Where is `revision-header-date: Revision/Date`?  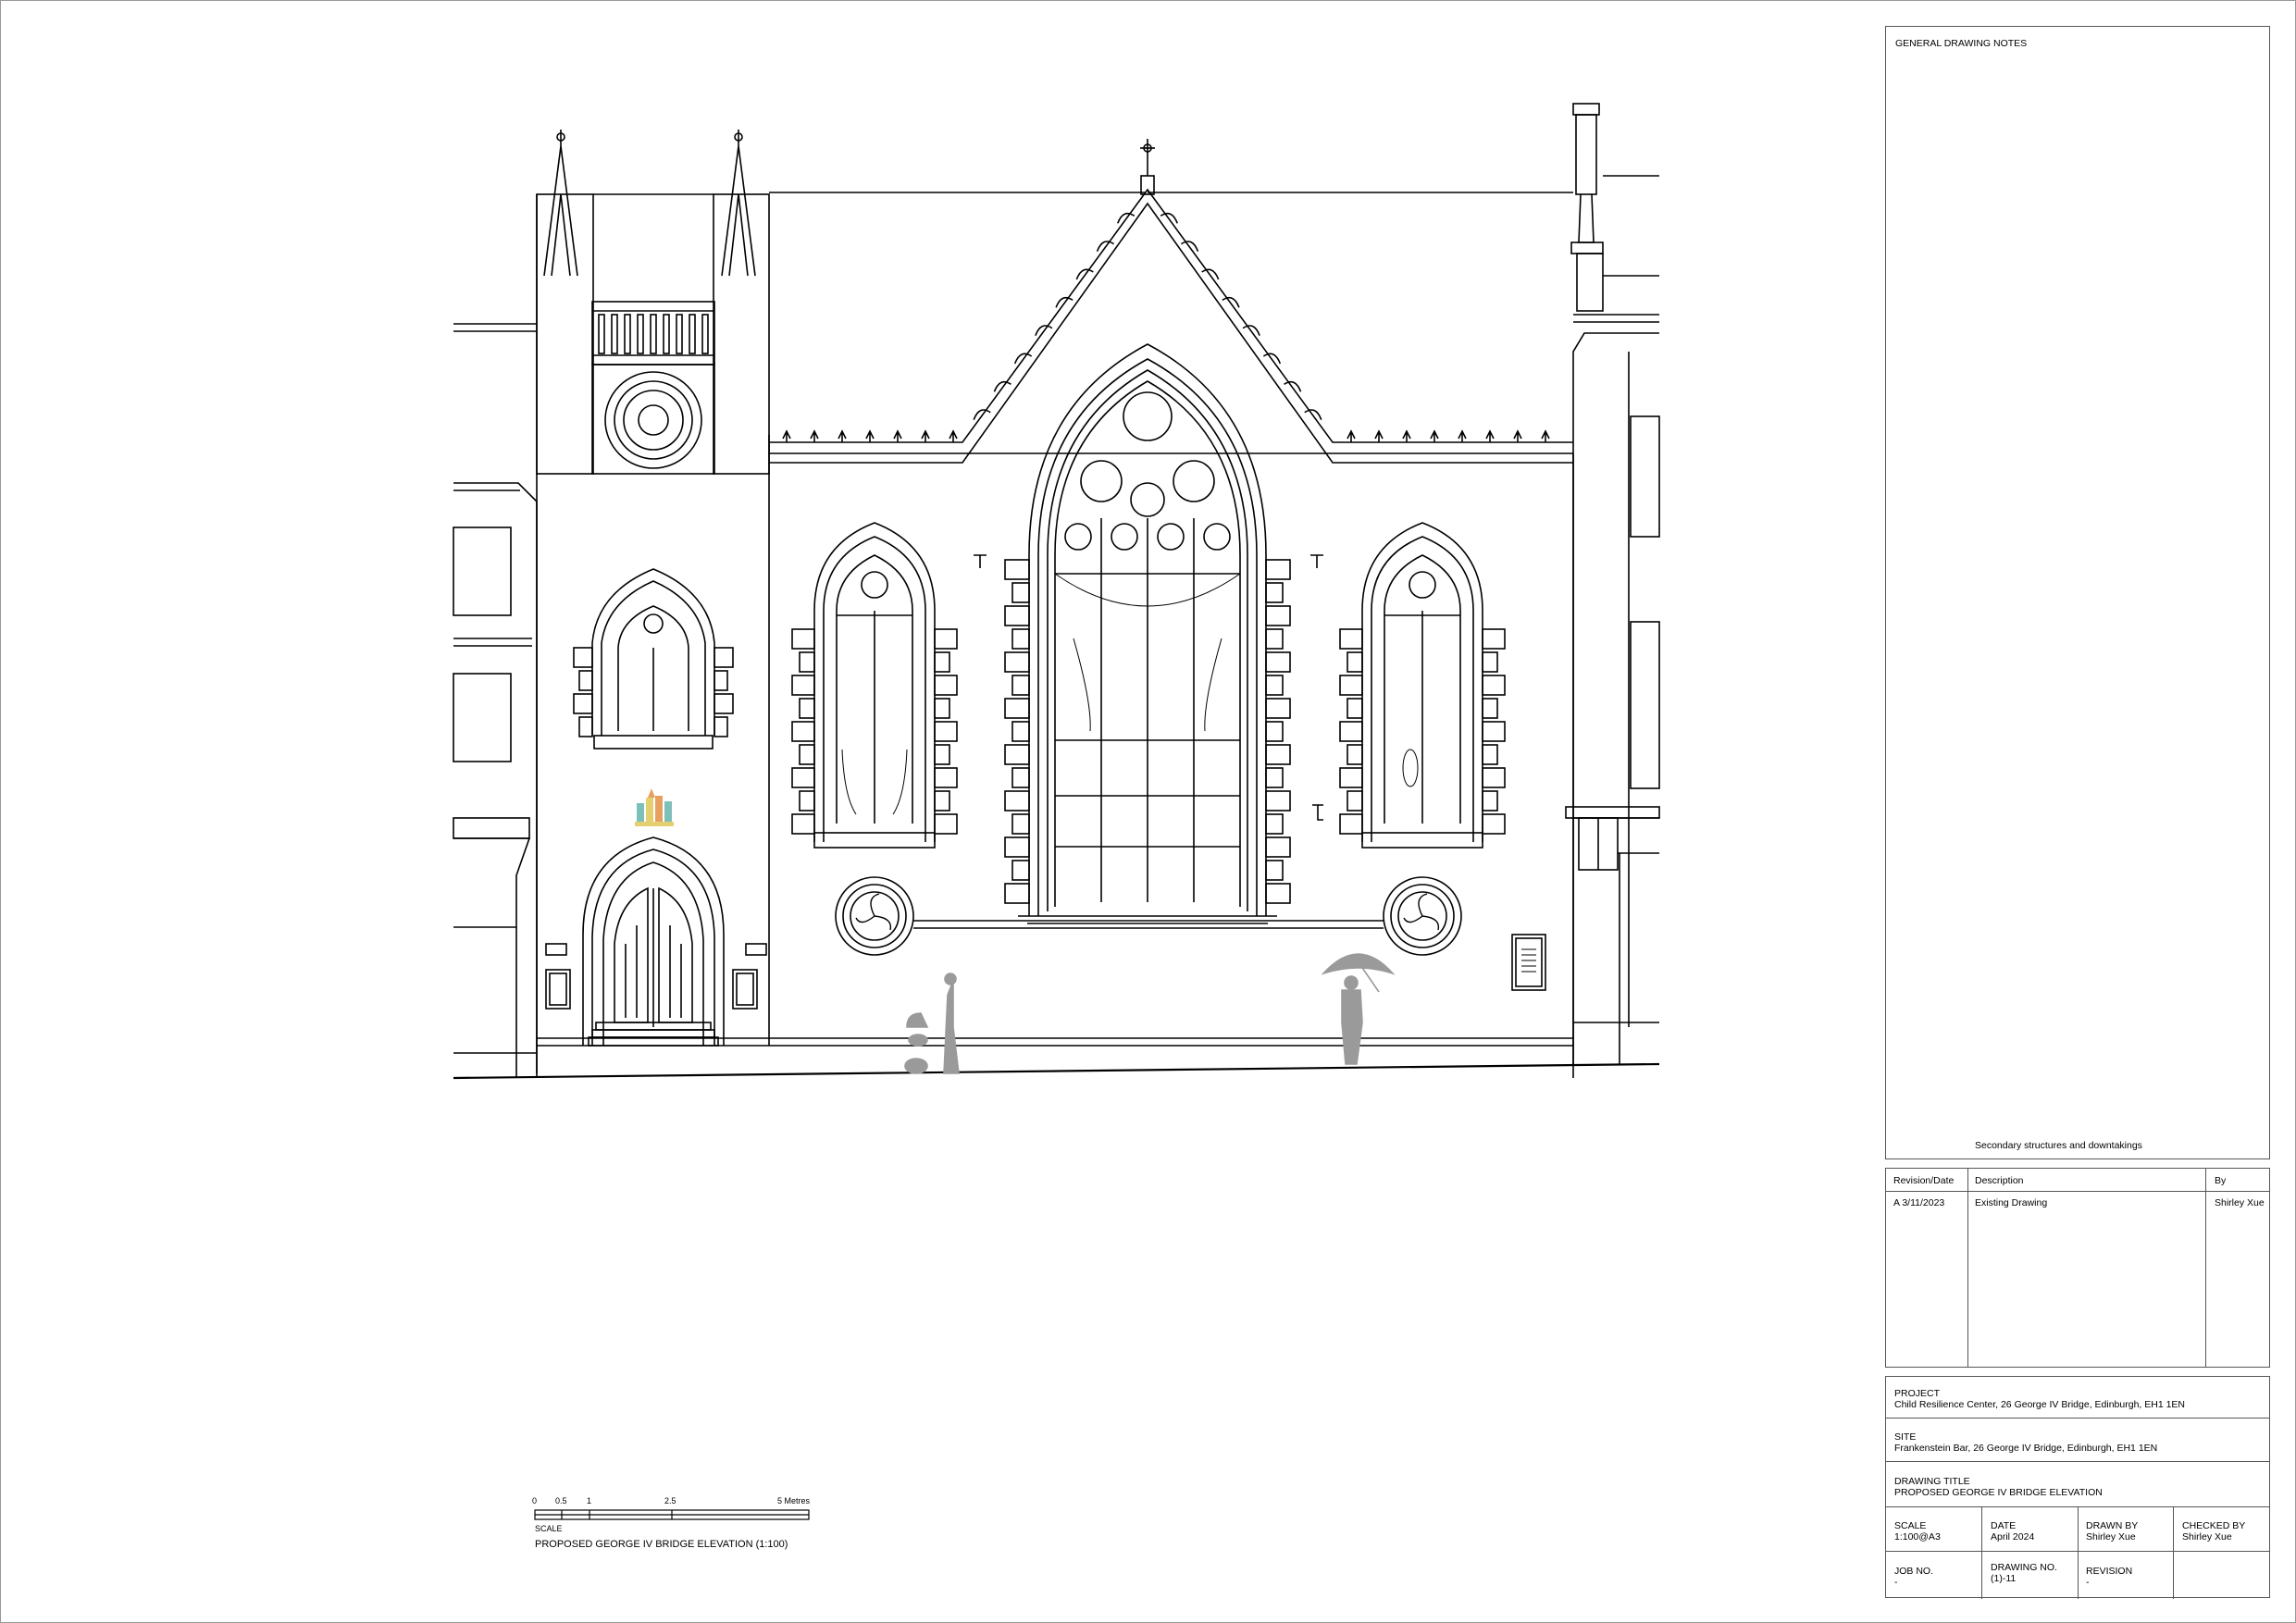 revision-header-date: Revision/Date is located at coordinates (1924, 1180).